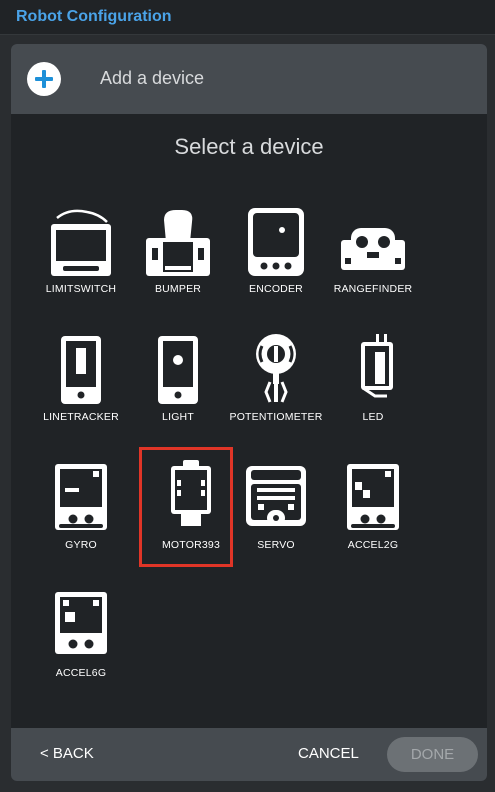  What do you see at coordinates (81, 242) in the screenshot?
I see `limitswitch-icon` at bounding box center [81, 242].